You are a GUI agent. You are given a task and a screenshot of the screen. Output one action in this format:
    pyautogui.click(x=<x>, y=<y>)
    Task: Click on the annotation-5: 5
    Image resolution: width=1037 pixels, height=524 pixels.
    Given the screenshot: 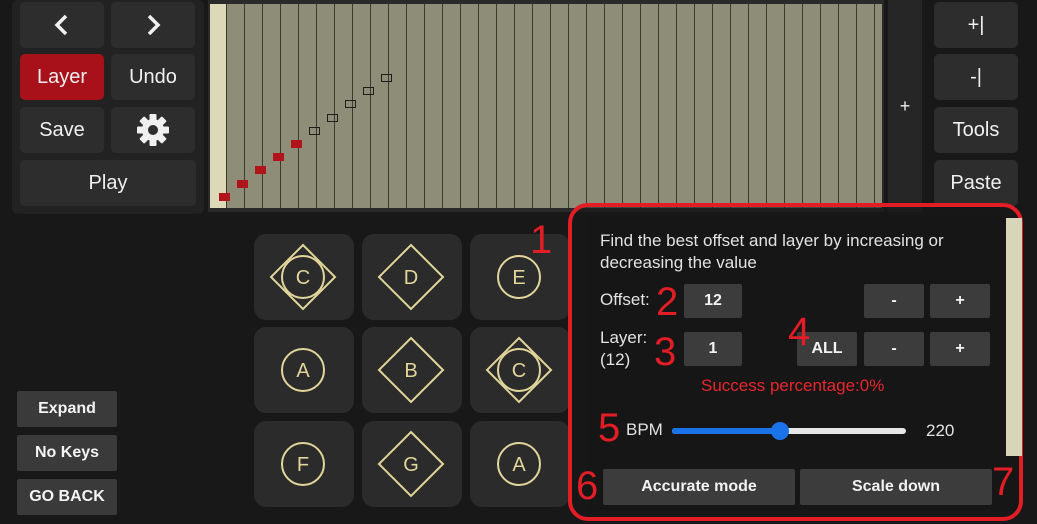 What is the action you would take?
    pyautogui.click(x=609, y=428)
    